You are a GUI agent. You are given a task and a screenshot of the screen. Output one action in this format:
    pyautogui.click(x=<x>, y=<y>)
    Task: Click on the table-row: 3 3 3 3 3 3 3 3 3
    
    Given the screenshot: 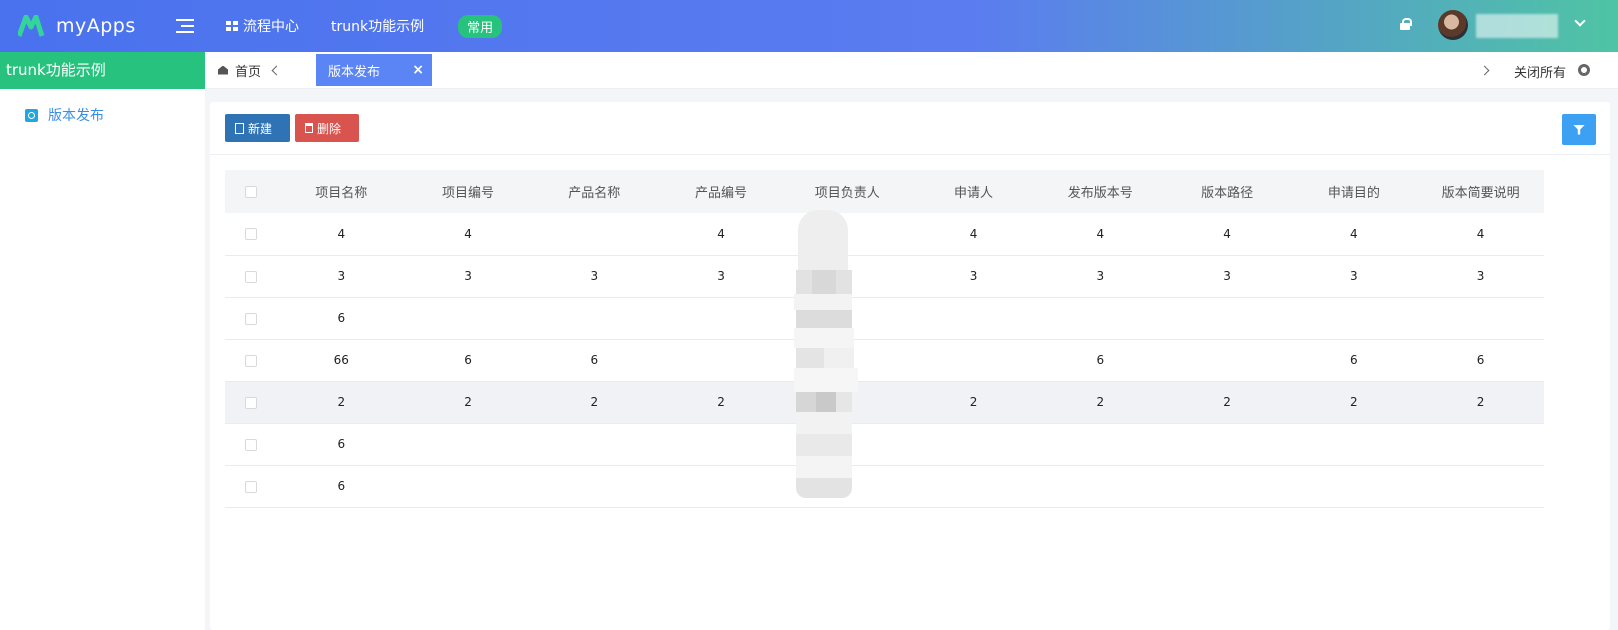 What is the action you would take?
    pyautogui.click(x=884, y=276)
    